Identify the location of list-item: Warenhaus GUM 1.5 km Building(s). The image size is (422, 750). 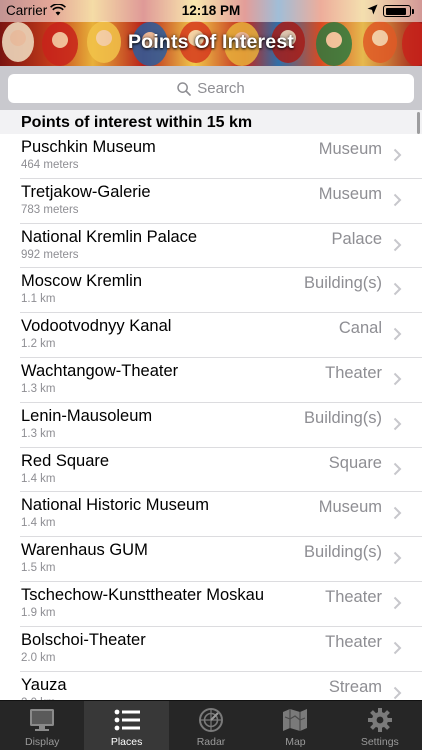
(211, 559).